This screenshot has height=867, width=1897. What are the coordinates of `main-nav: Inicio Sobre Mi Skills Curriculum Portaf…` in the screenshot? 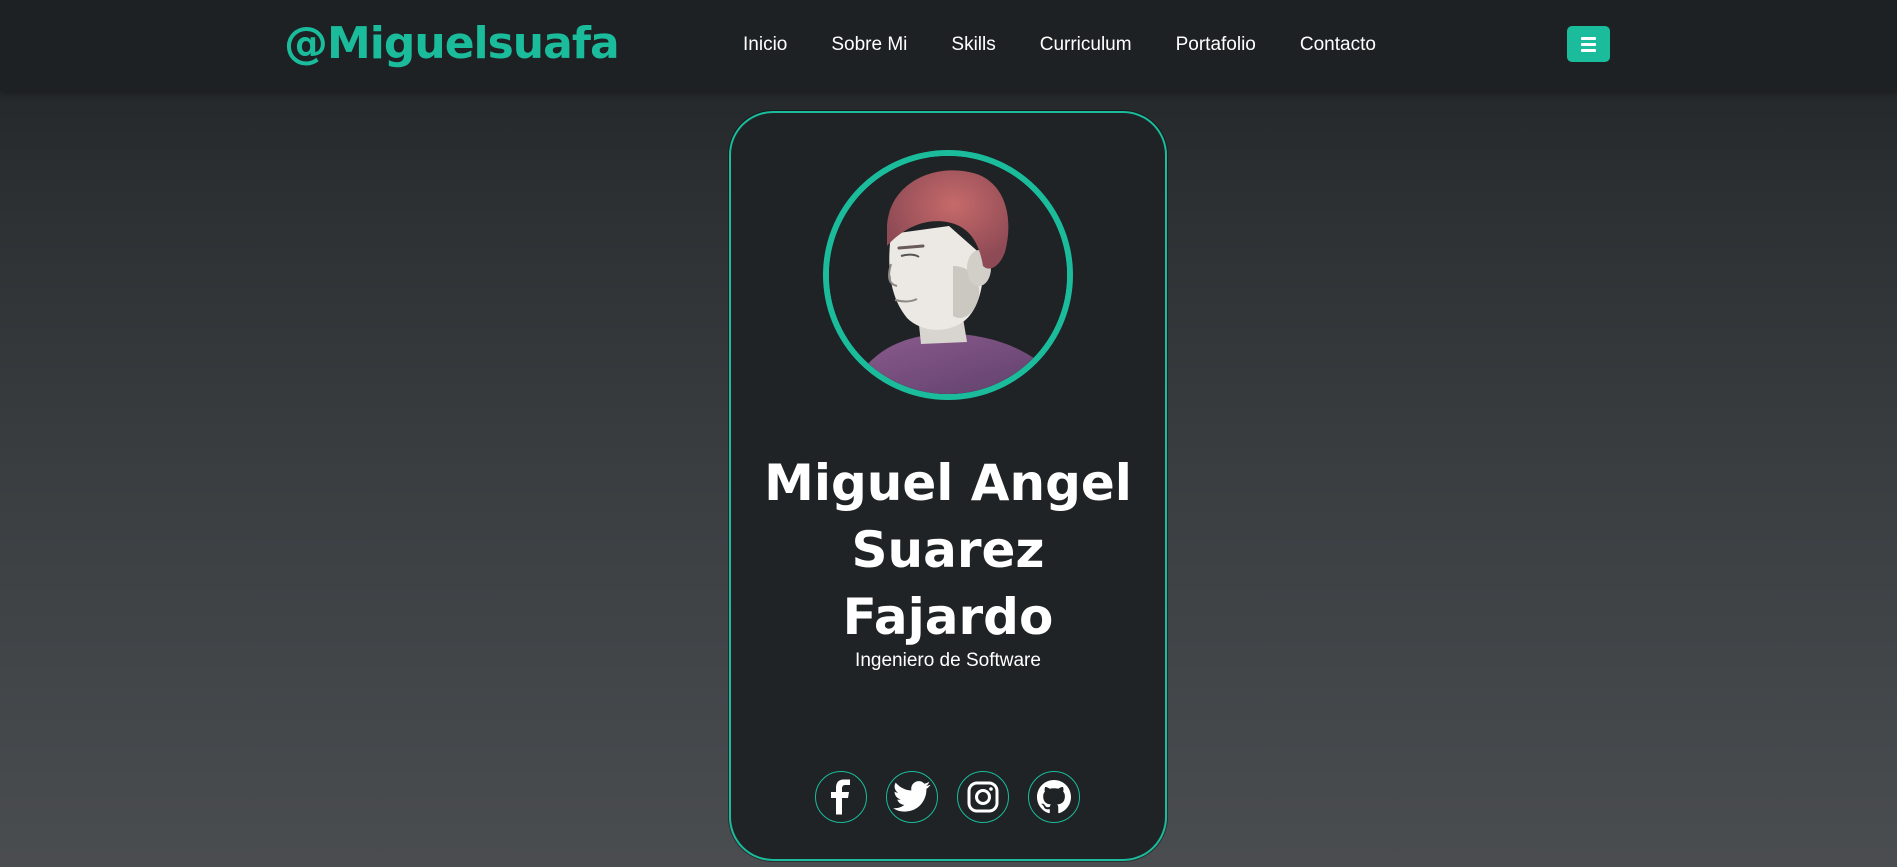 It's located at (1081, 45).